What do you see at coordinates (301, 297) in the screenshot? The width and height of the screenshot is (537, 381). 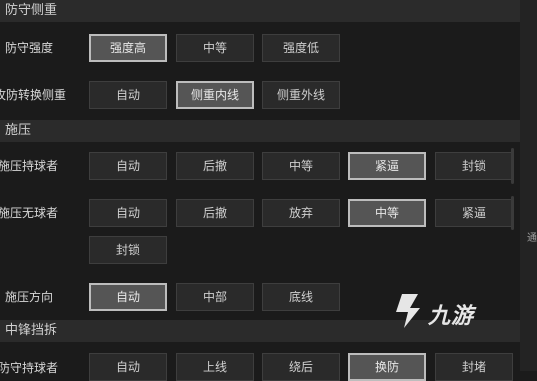 I see `option-baseline: 底线` at bounding box center [301, 297].